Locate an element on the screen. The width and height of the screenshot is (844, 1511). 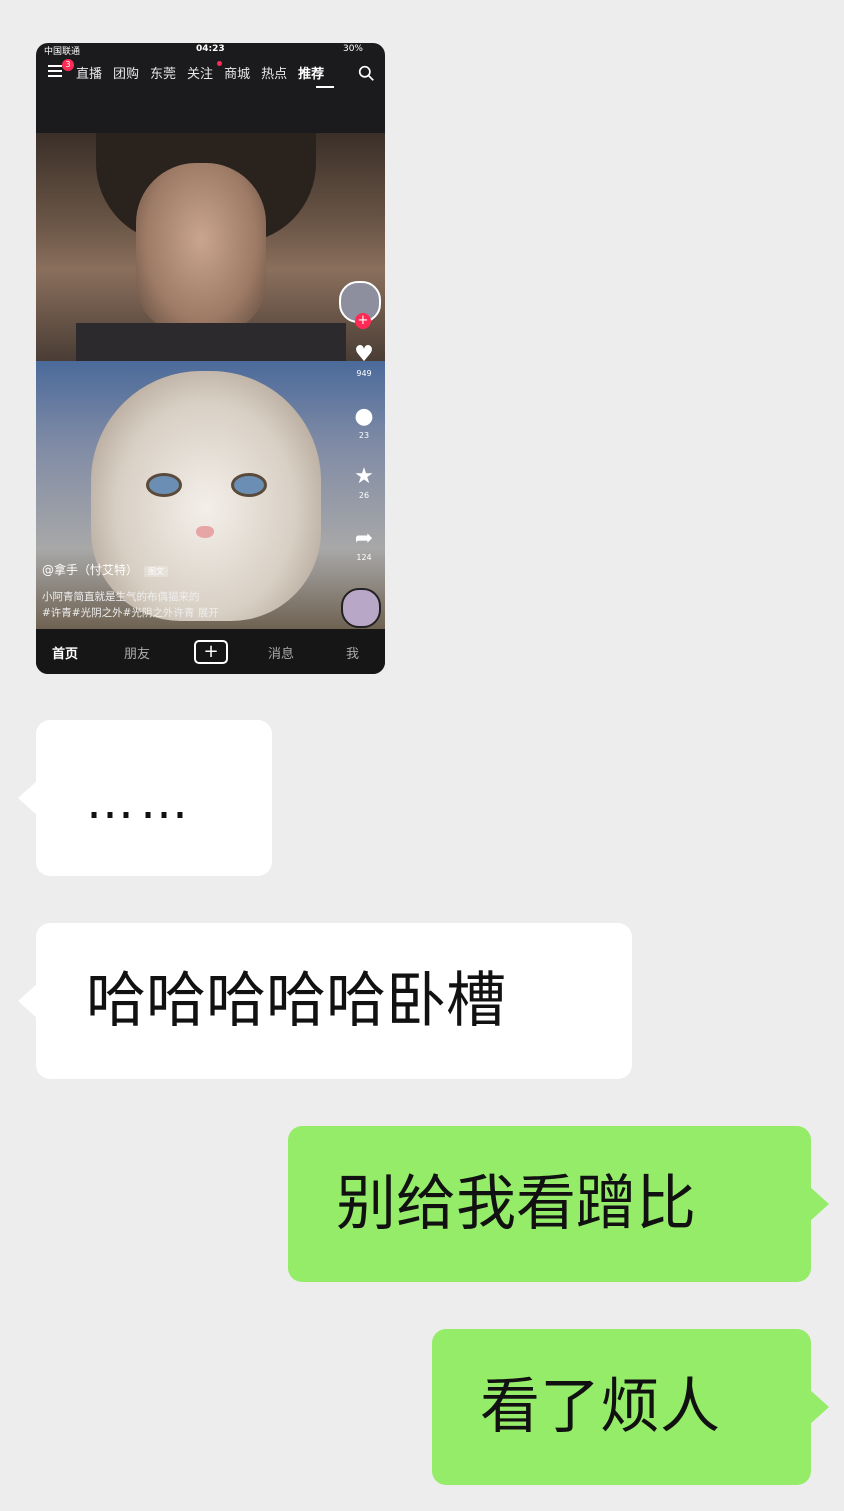
notification-badge: 3 is located at coordinates (68, 65).